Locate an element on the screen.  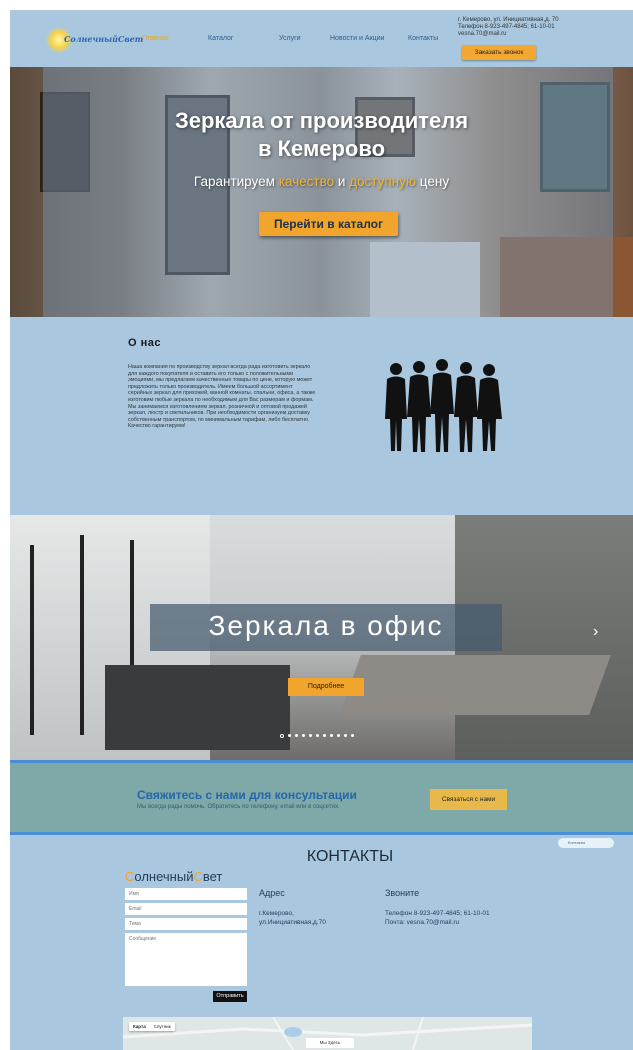
nav-news: Новости и Акции is located at coordinates (357, 38).